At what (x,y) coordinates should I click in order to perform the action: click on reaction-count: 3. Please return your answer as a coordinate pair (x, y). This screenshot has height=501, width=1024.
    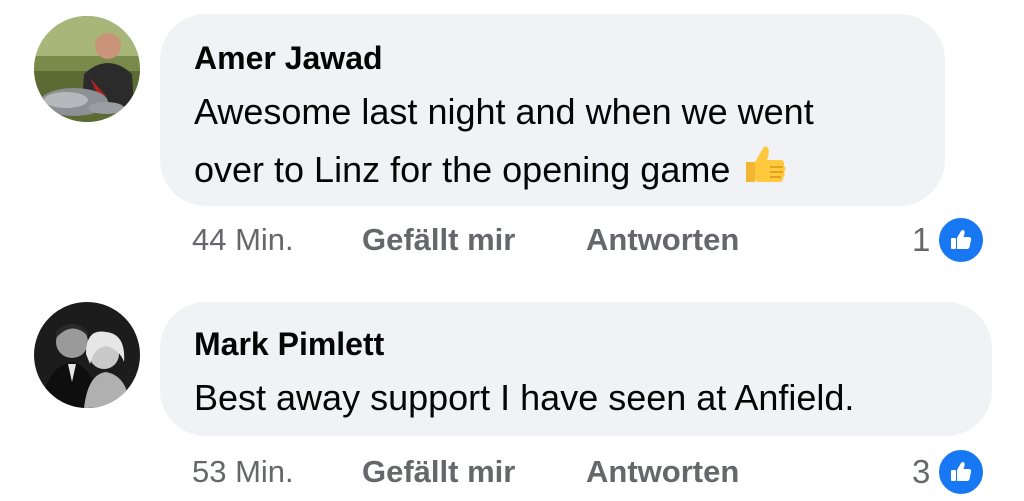
    Looking at the image, I should click on (921, 471).